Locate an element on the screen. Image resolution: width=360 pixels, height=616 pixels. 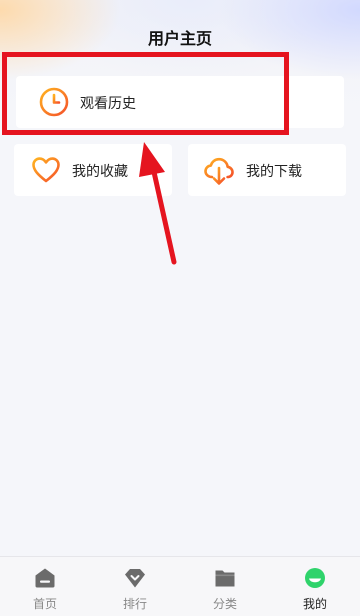
bottom-nav: 首页 排行 分类 我的 is located at coordinates (180, 586).